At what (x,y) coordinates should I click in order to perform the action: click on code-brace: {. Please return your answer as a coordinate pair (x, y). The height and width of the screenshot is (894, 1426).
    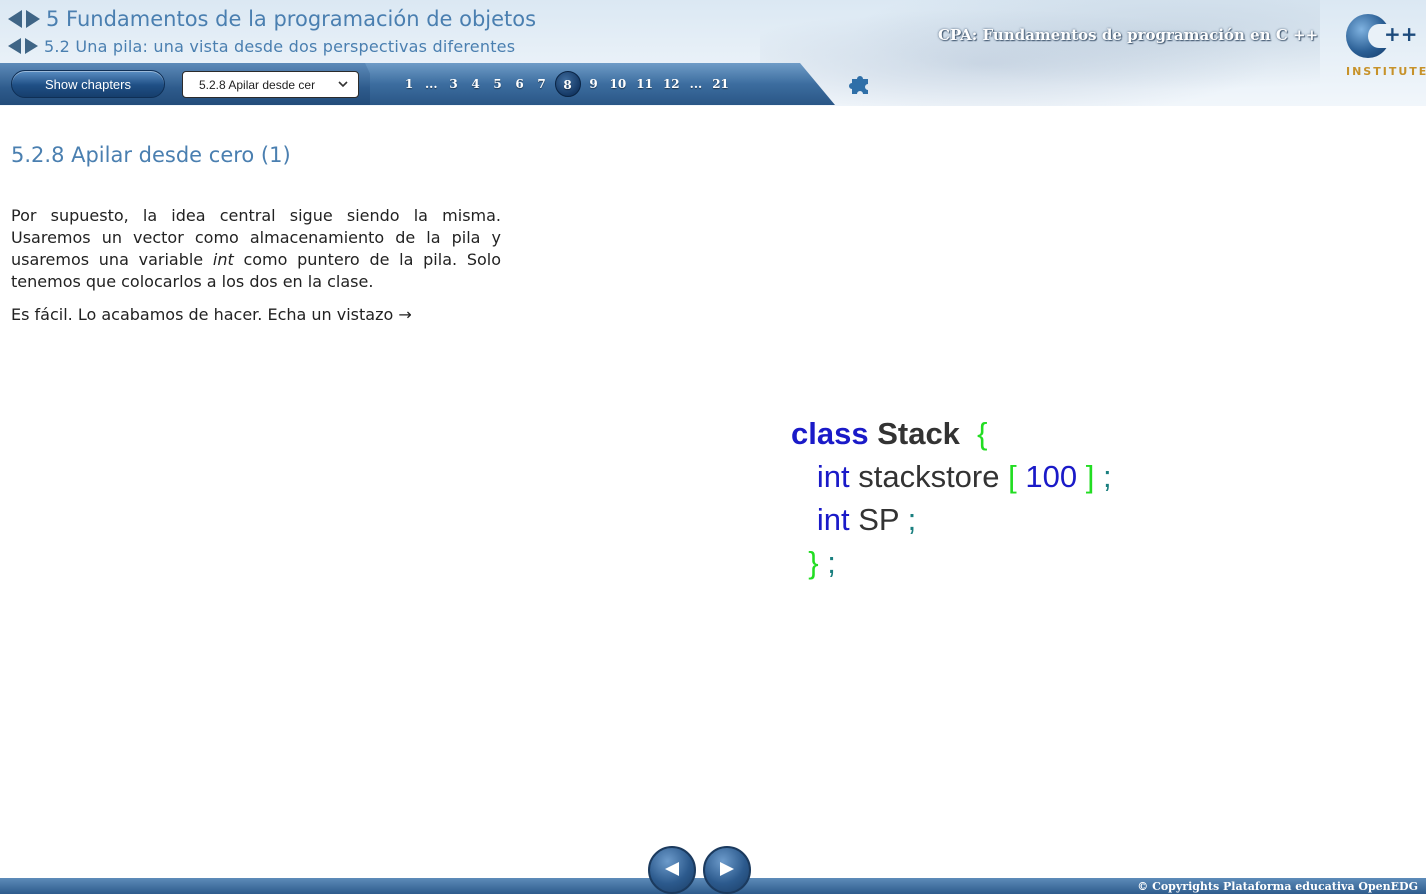
    Looking at the image, I should click on (982, 433).